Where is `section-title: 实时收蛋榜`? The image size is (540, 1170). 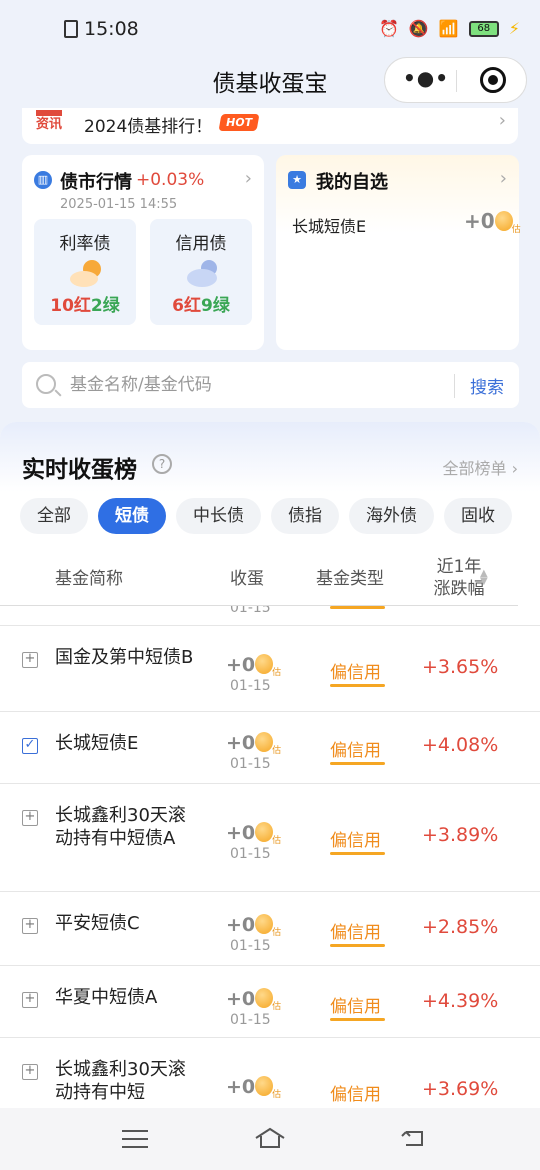
section-title: 实时收蛋榜 is located at coordinates (79, 470).